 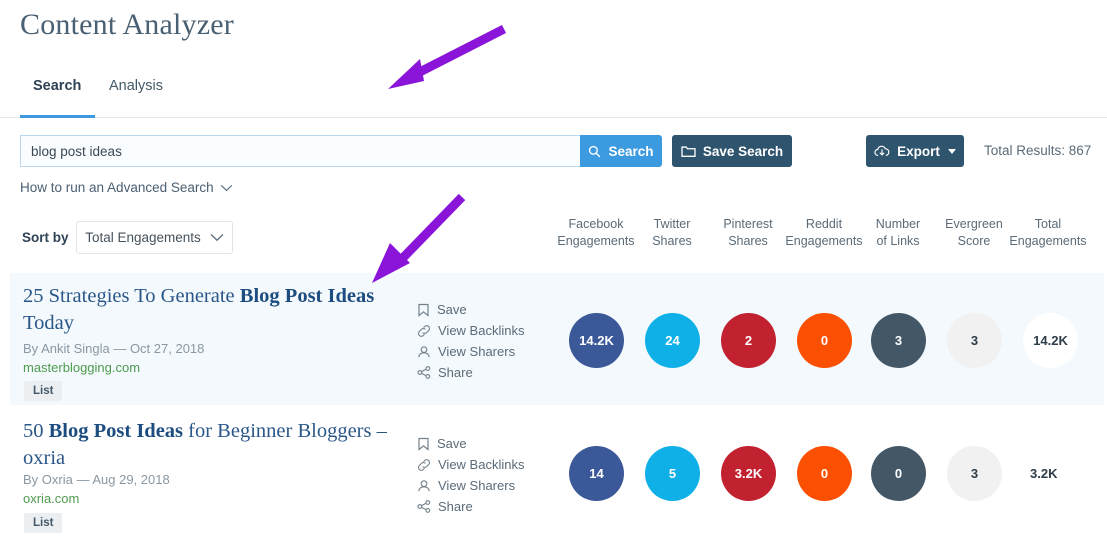 I want to click on metric-facebook-engagements: 14, so click(x=596, y=473).